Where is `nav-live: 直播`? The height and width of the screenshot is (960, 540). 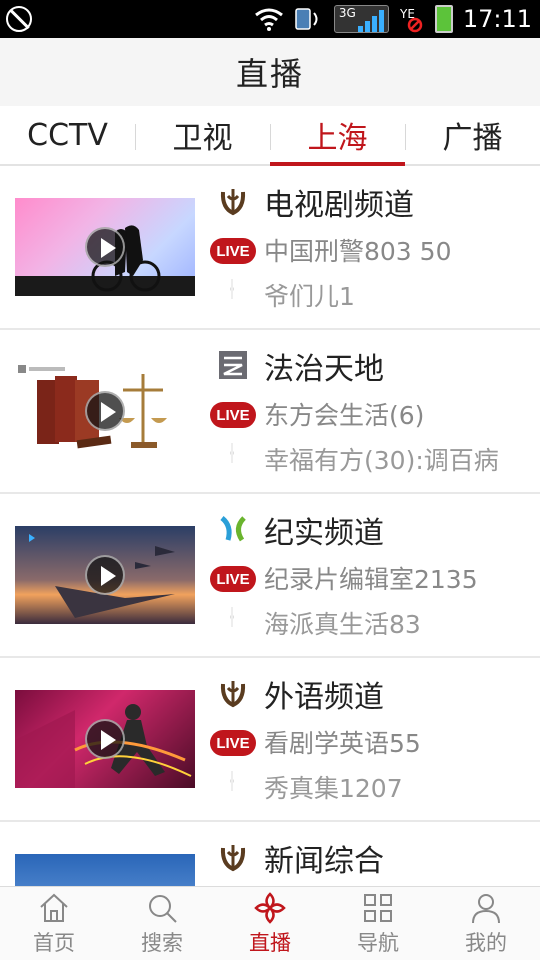
nav-live: 直播 is located at coordinates (270, 923).